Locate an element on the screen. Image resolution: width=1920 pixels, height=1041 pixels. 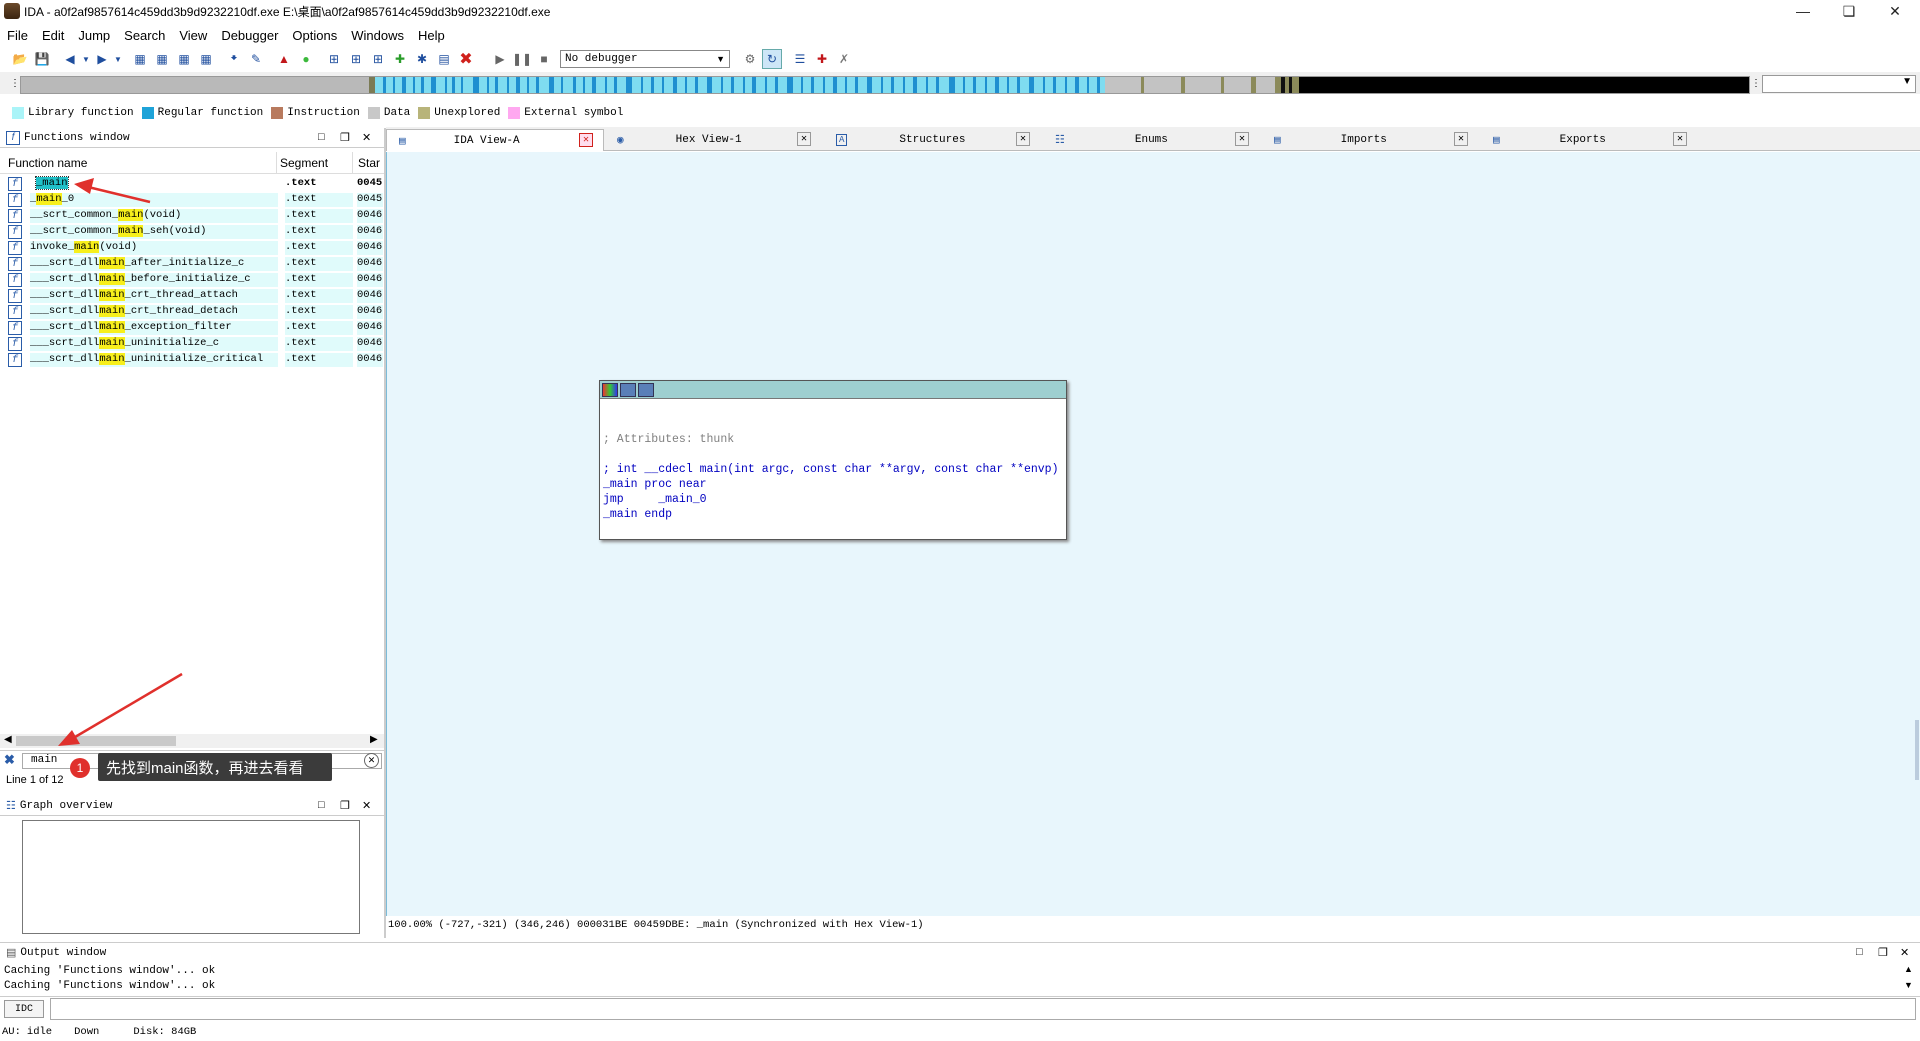
tab-structures: A Structures ✕ is located at coordinates (933, 140).